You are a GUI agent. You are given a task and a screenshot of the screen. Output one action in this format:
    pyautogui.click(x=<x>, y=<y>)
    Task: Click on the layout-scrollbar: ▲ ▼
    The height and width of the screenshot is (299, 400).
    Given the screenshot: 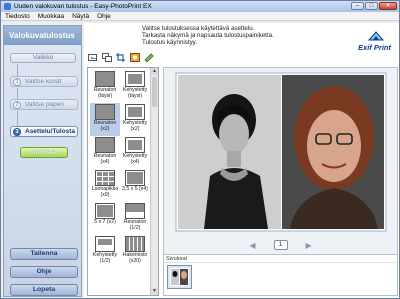 What is the action you would take?
    pyautogui.click(x=154, y=181)
    